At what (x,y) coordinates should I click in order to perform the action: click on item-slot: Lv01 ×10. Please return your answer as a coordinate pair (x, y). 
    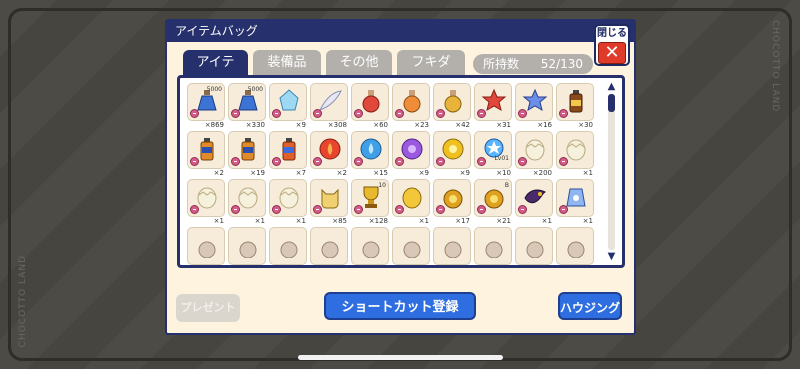
    Looking at the image, I should click on (493, 154).